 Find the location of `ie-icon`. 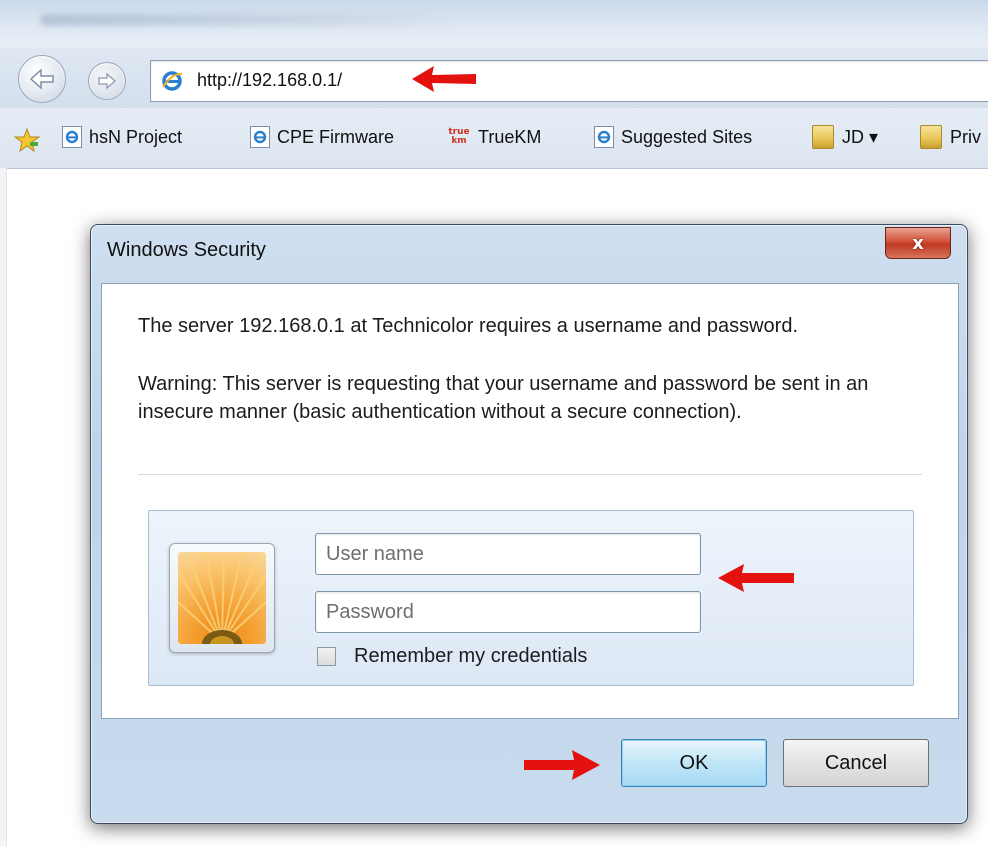

ie-icon is located at coordinates (172, 81).